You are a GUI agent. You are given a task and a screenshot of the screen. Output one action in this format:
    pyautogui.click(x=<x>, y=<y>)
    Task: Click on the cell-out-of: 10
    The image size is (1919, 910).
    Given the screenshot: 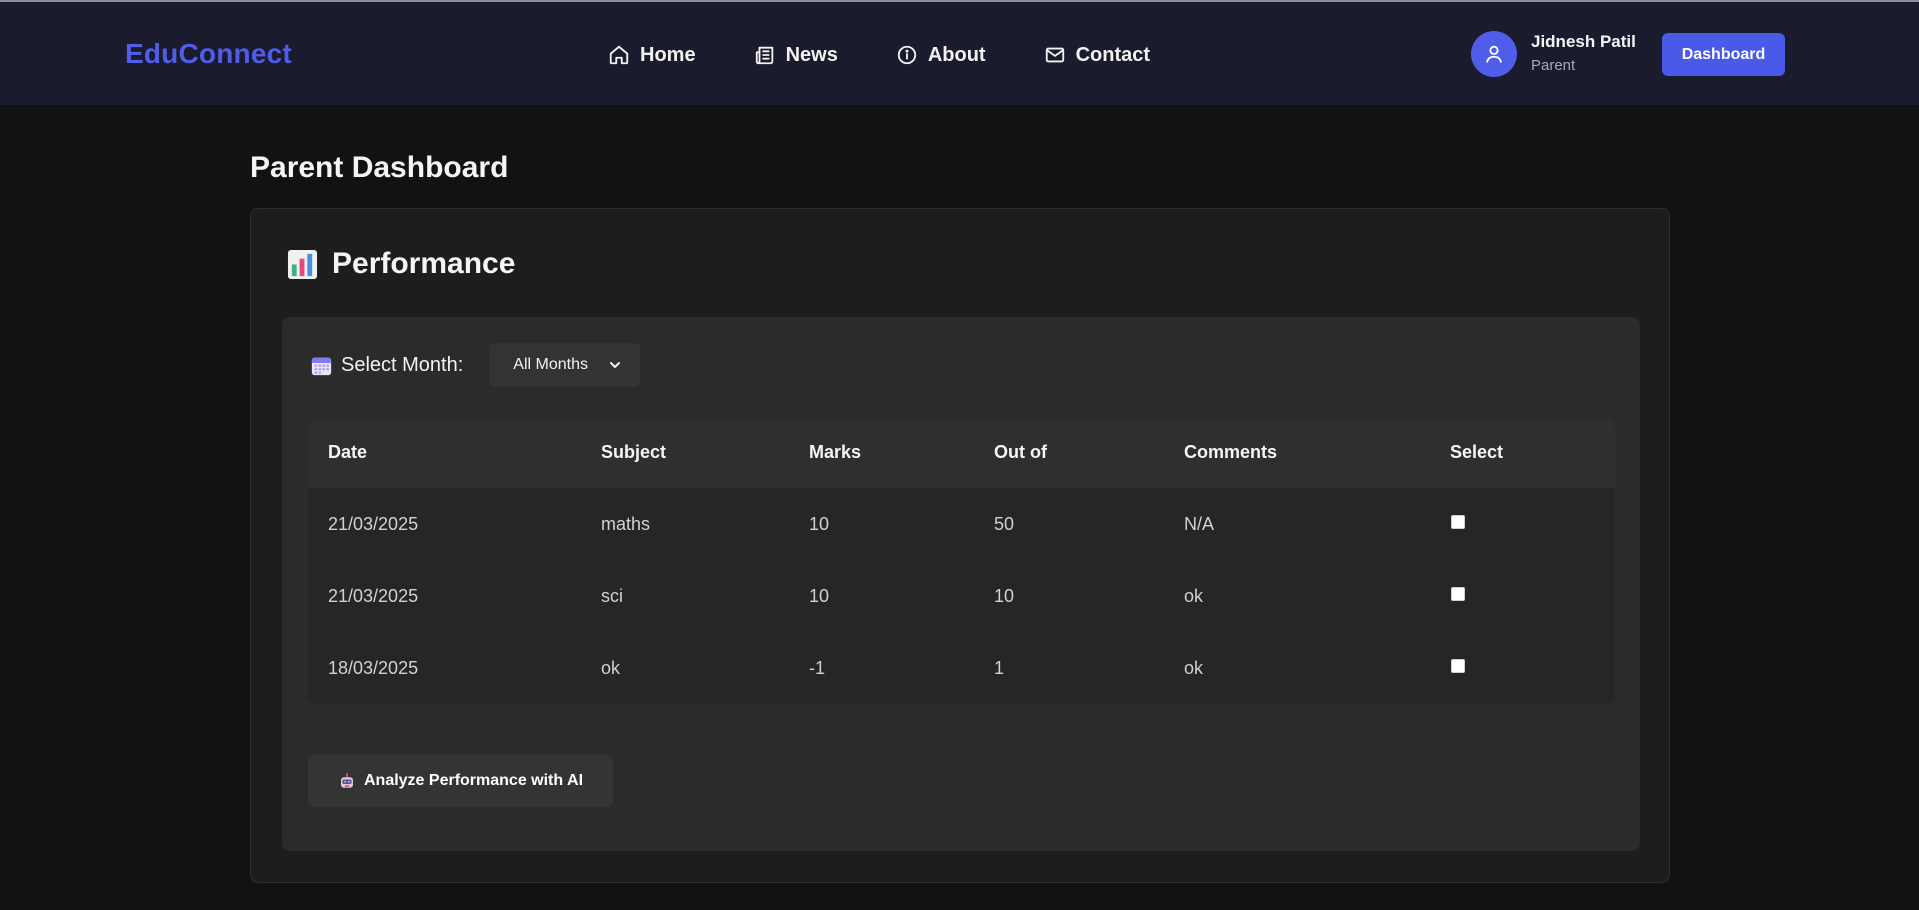 What is the action you would take?
    pyautogui.click(x=1004, y=596)
    